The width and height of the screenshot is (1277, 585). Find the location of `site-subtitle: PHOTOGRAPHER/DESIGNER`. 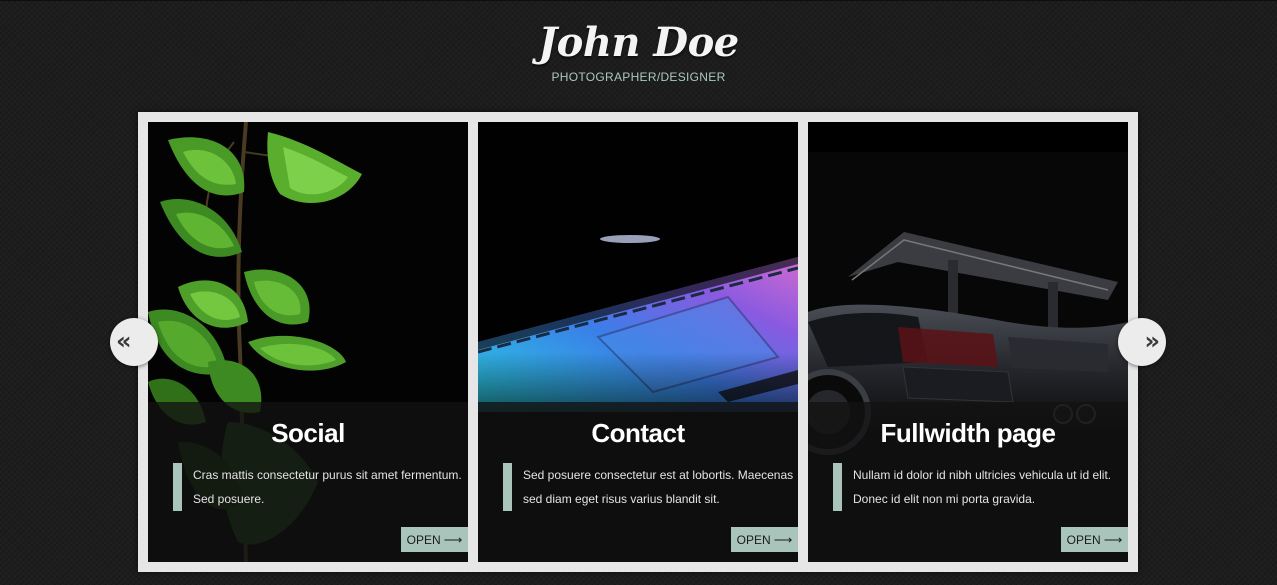

site-subtitle: PHOTOGRAPHER/DESIGNER is located at coordinates (638, 77).